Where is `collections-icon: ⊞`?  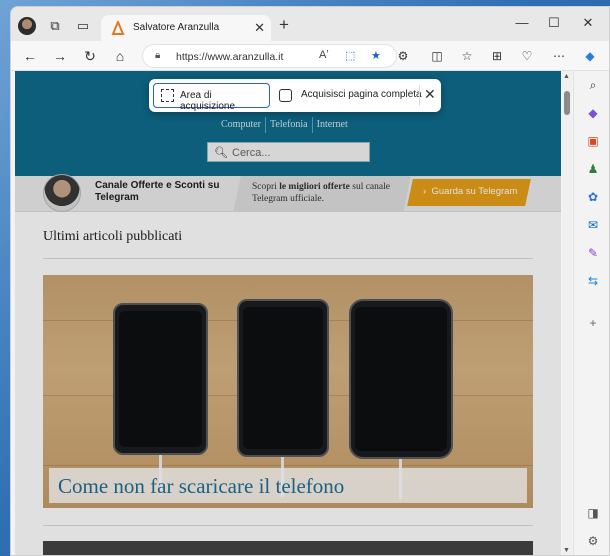
collections-icon: ⊞ is located at coordinates (497, 56).